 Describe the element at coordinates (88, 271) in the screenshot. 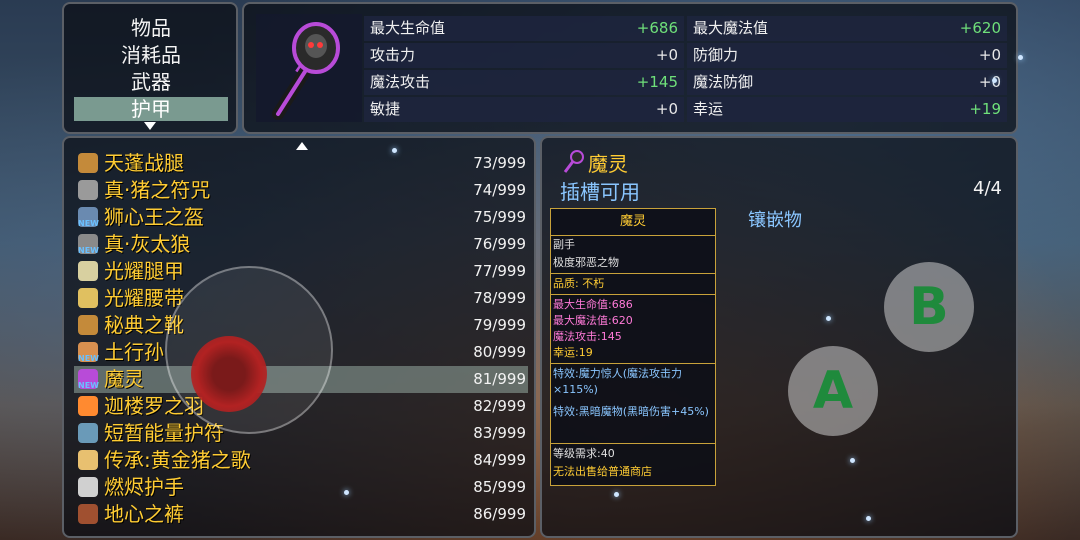

I see `leg-armor-icon` at that location.